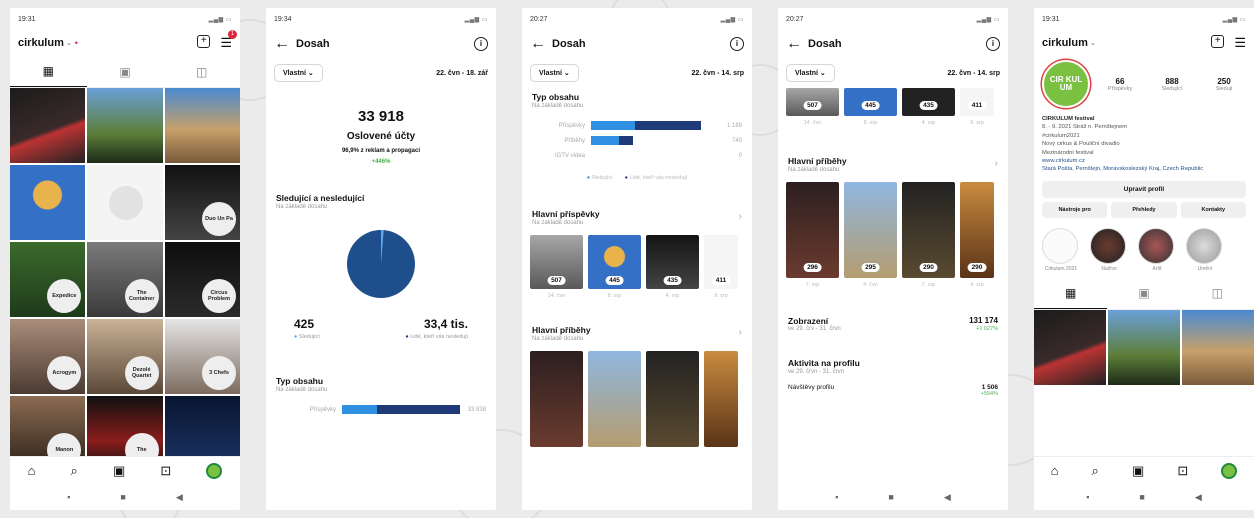  I want to click on menu-icon: ☰, so click(1240, 43).